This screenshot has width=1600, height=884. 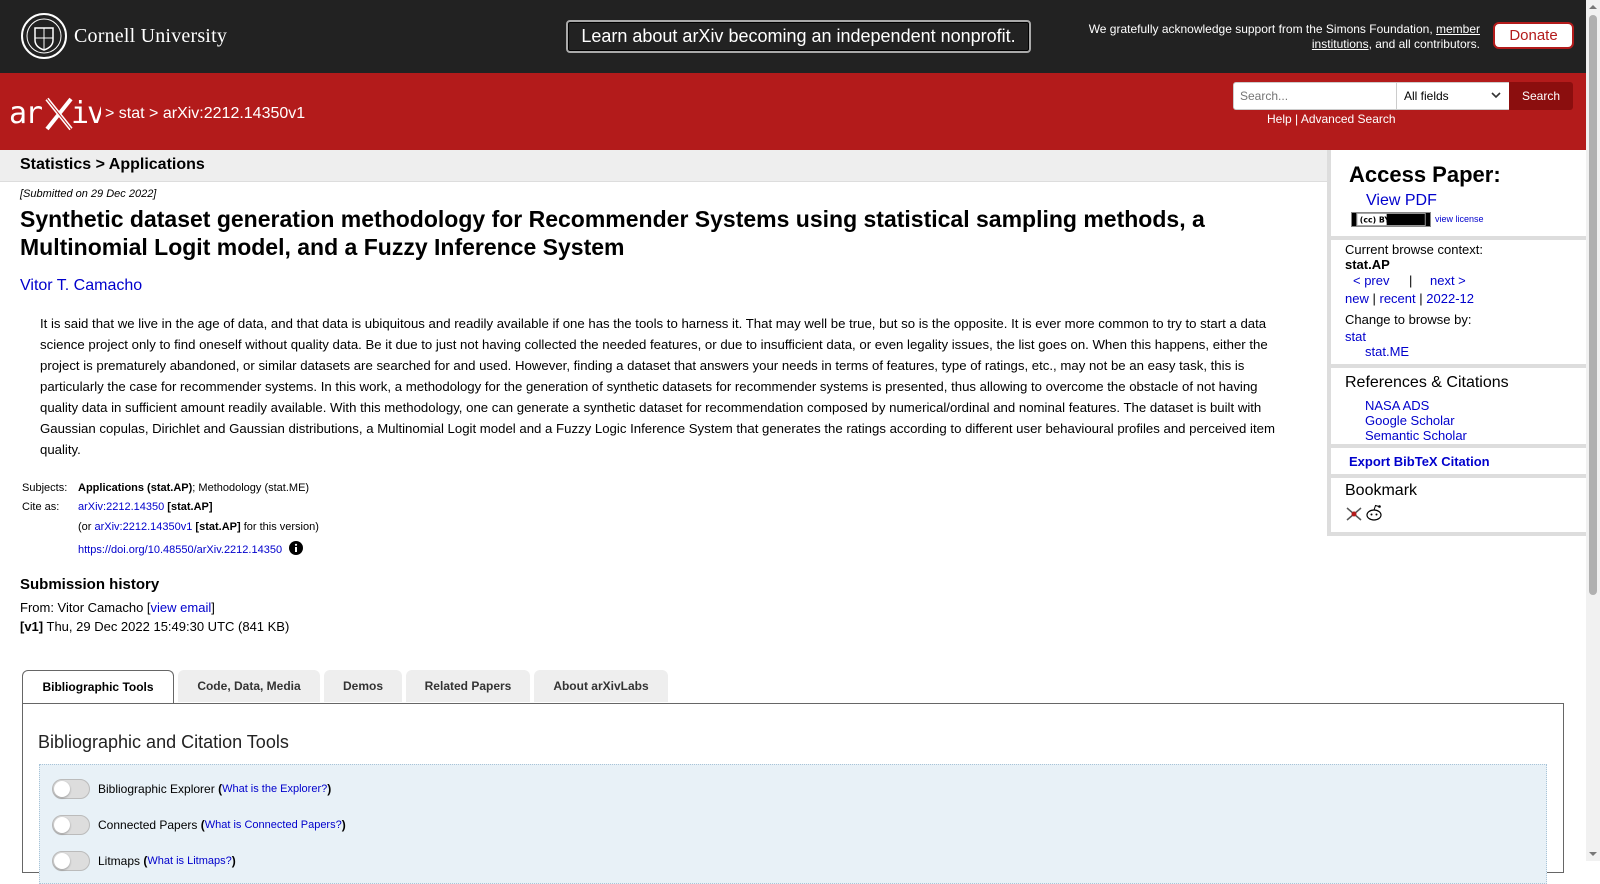 What do you see at coordinates (121, 507) in the screenshot?
I see `cite-id-link: arXiv:2212.14350` at bounding box center [121, 507].